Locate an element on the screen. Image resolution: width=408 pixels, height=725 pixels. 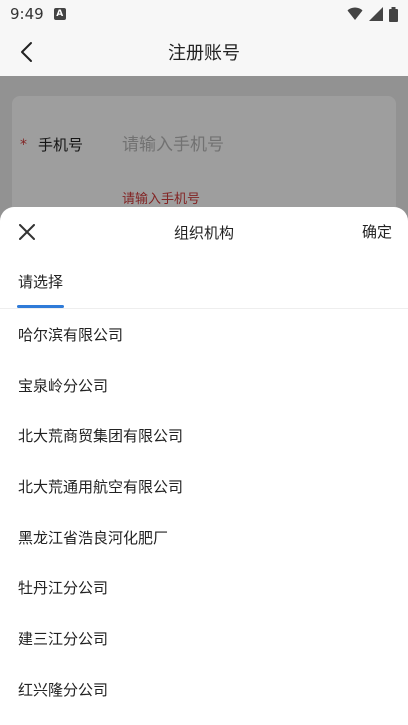
status-bar: 9:49 A is located at coordinates (204, 14).